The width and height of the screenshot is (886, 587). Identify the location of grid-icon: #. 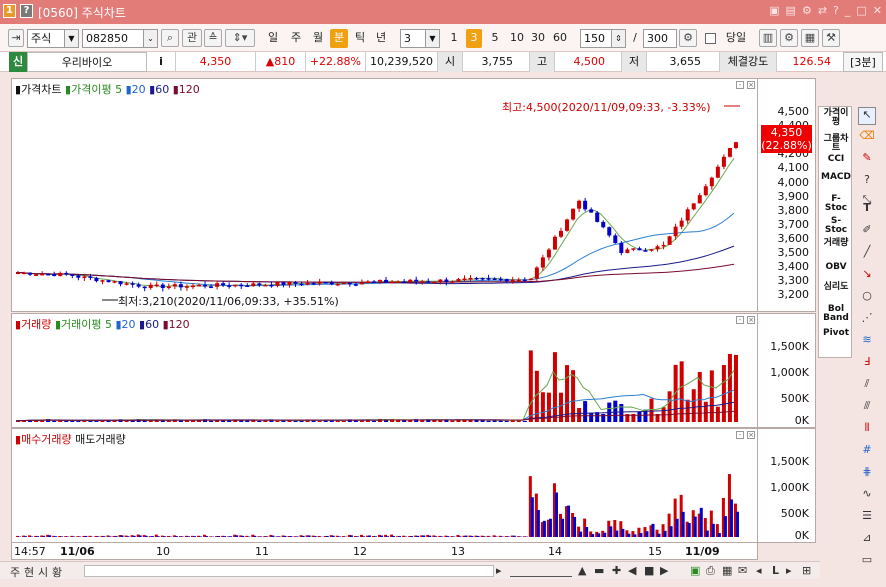
(867, 452).